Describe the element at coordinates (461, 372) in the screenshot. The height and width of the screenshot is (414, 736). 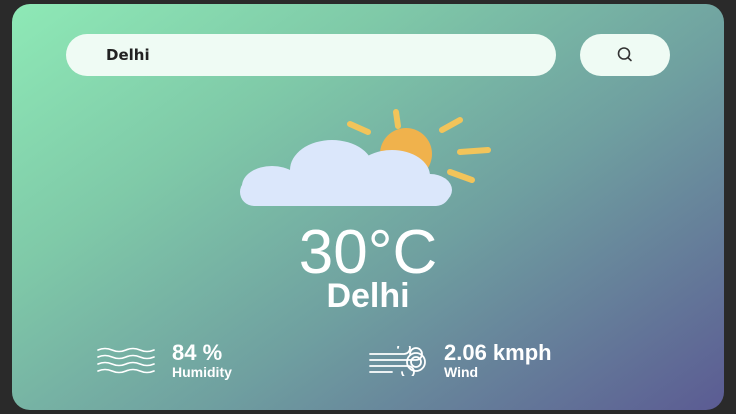
I see `wind-label: Wind` at that location.